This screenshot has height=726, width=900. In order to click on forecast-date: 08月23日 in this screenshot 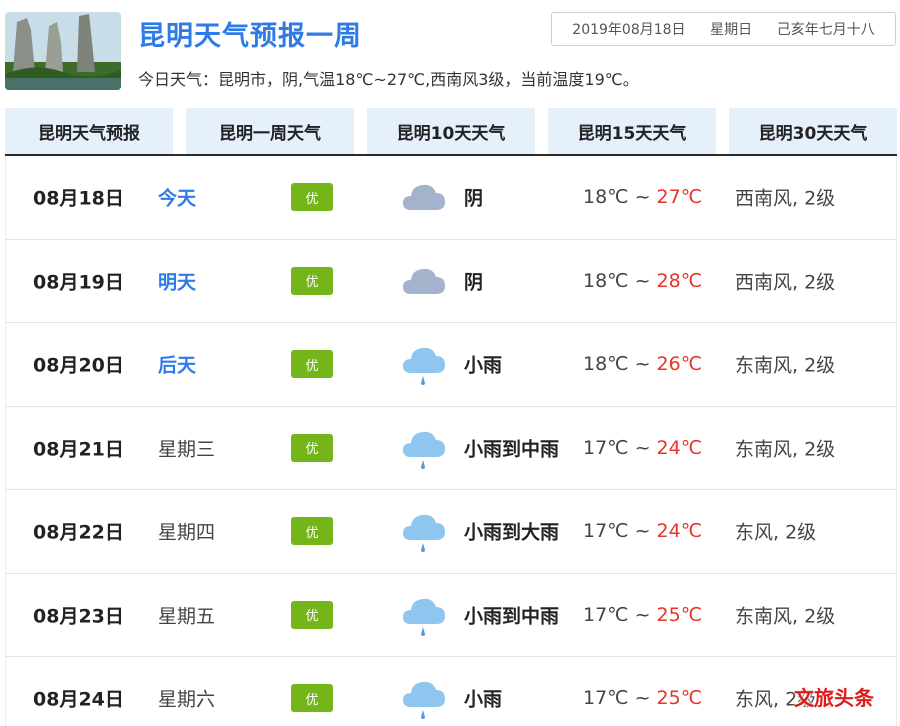, I will do `click(78, 616)`.